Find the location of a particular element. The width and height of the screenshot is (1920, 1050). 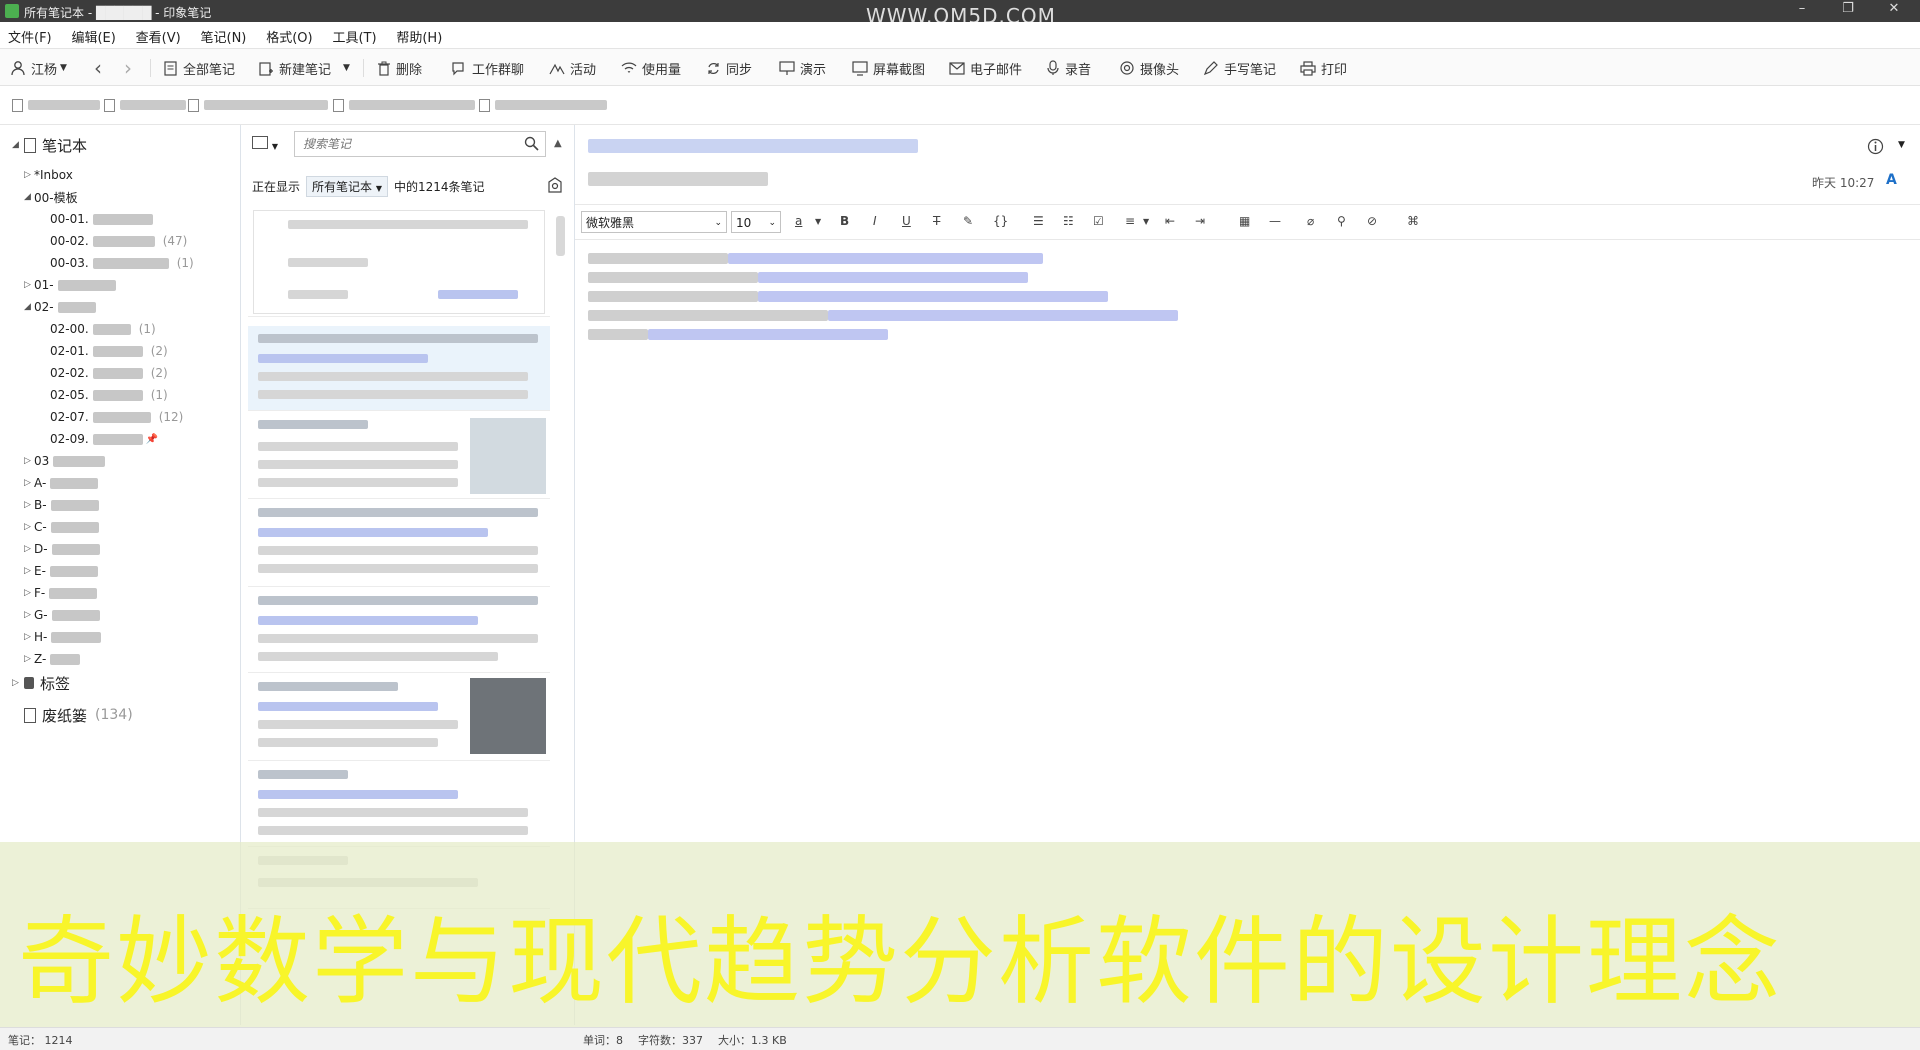

highlighter-icon: ✎ is located at coordinates (968, 221).